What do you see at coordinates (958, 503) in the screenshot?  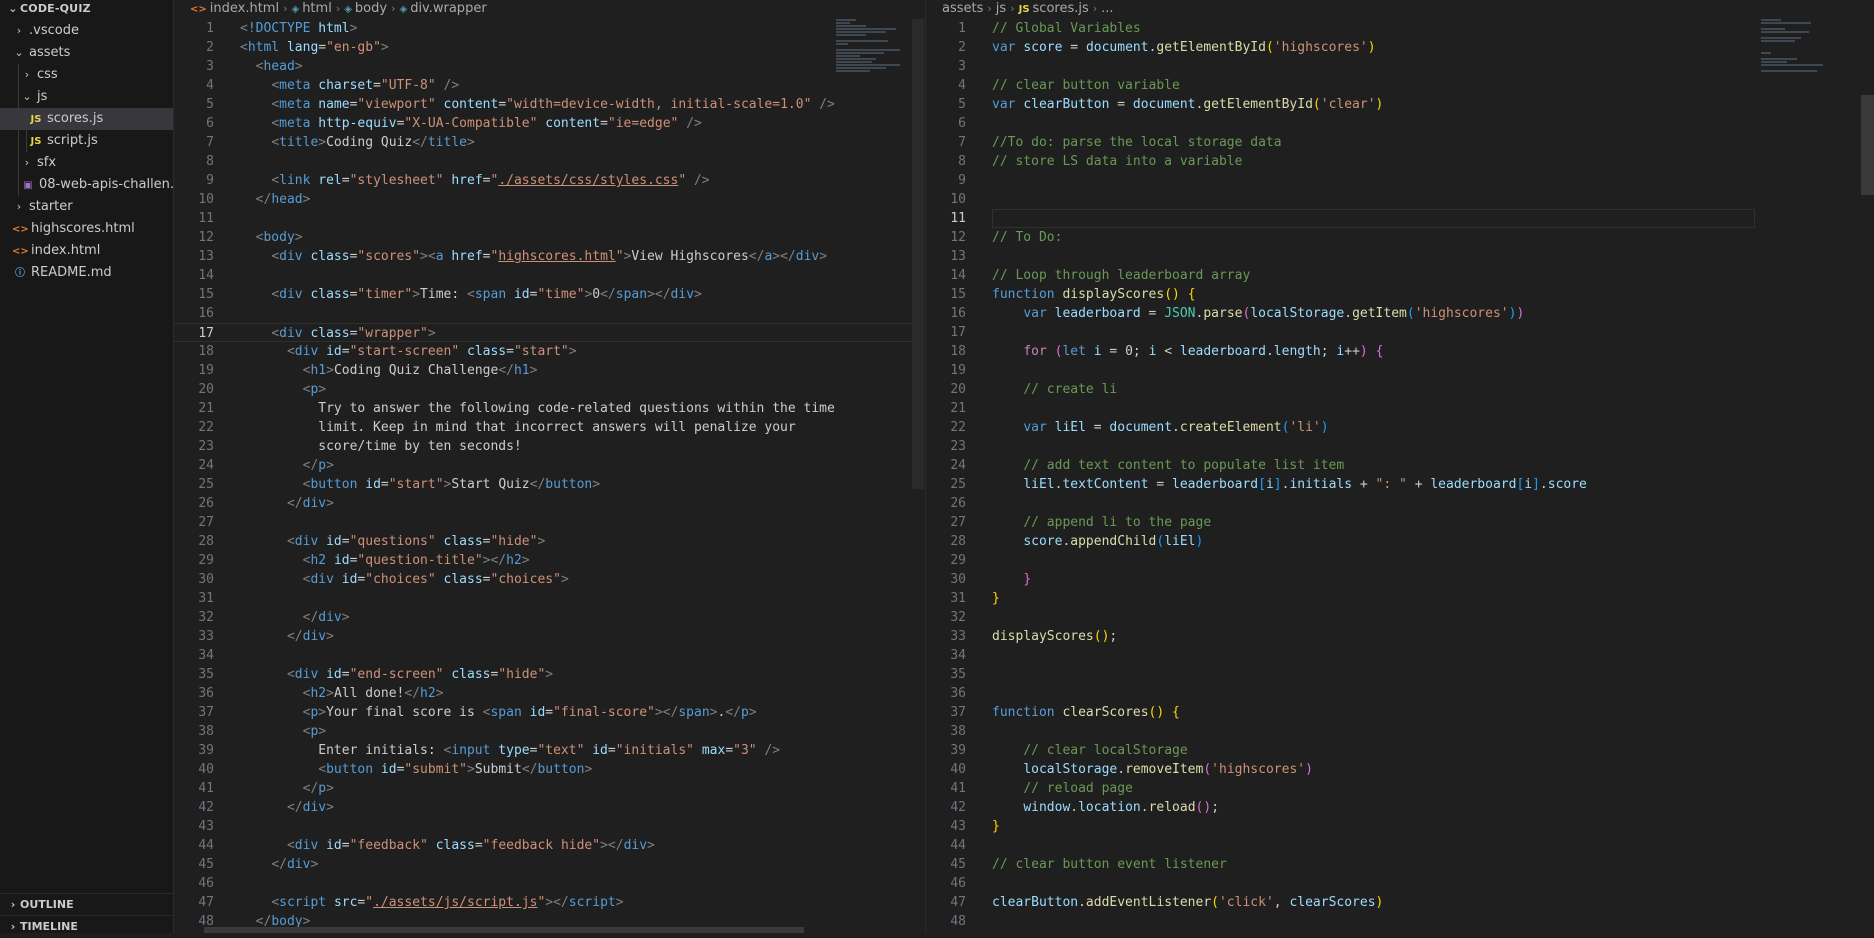 I see `code-line: 26` at bounding box center [958, 503].